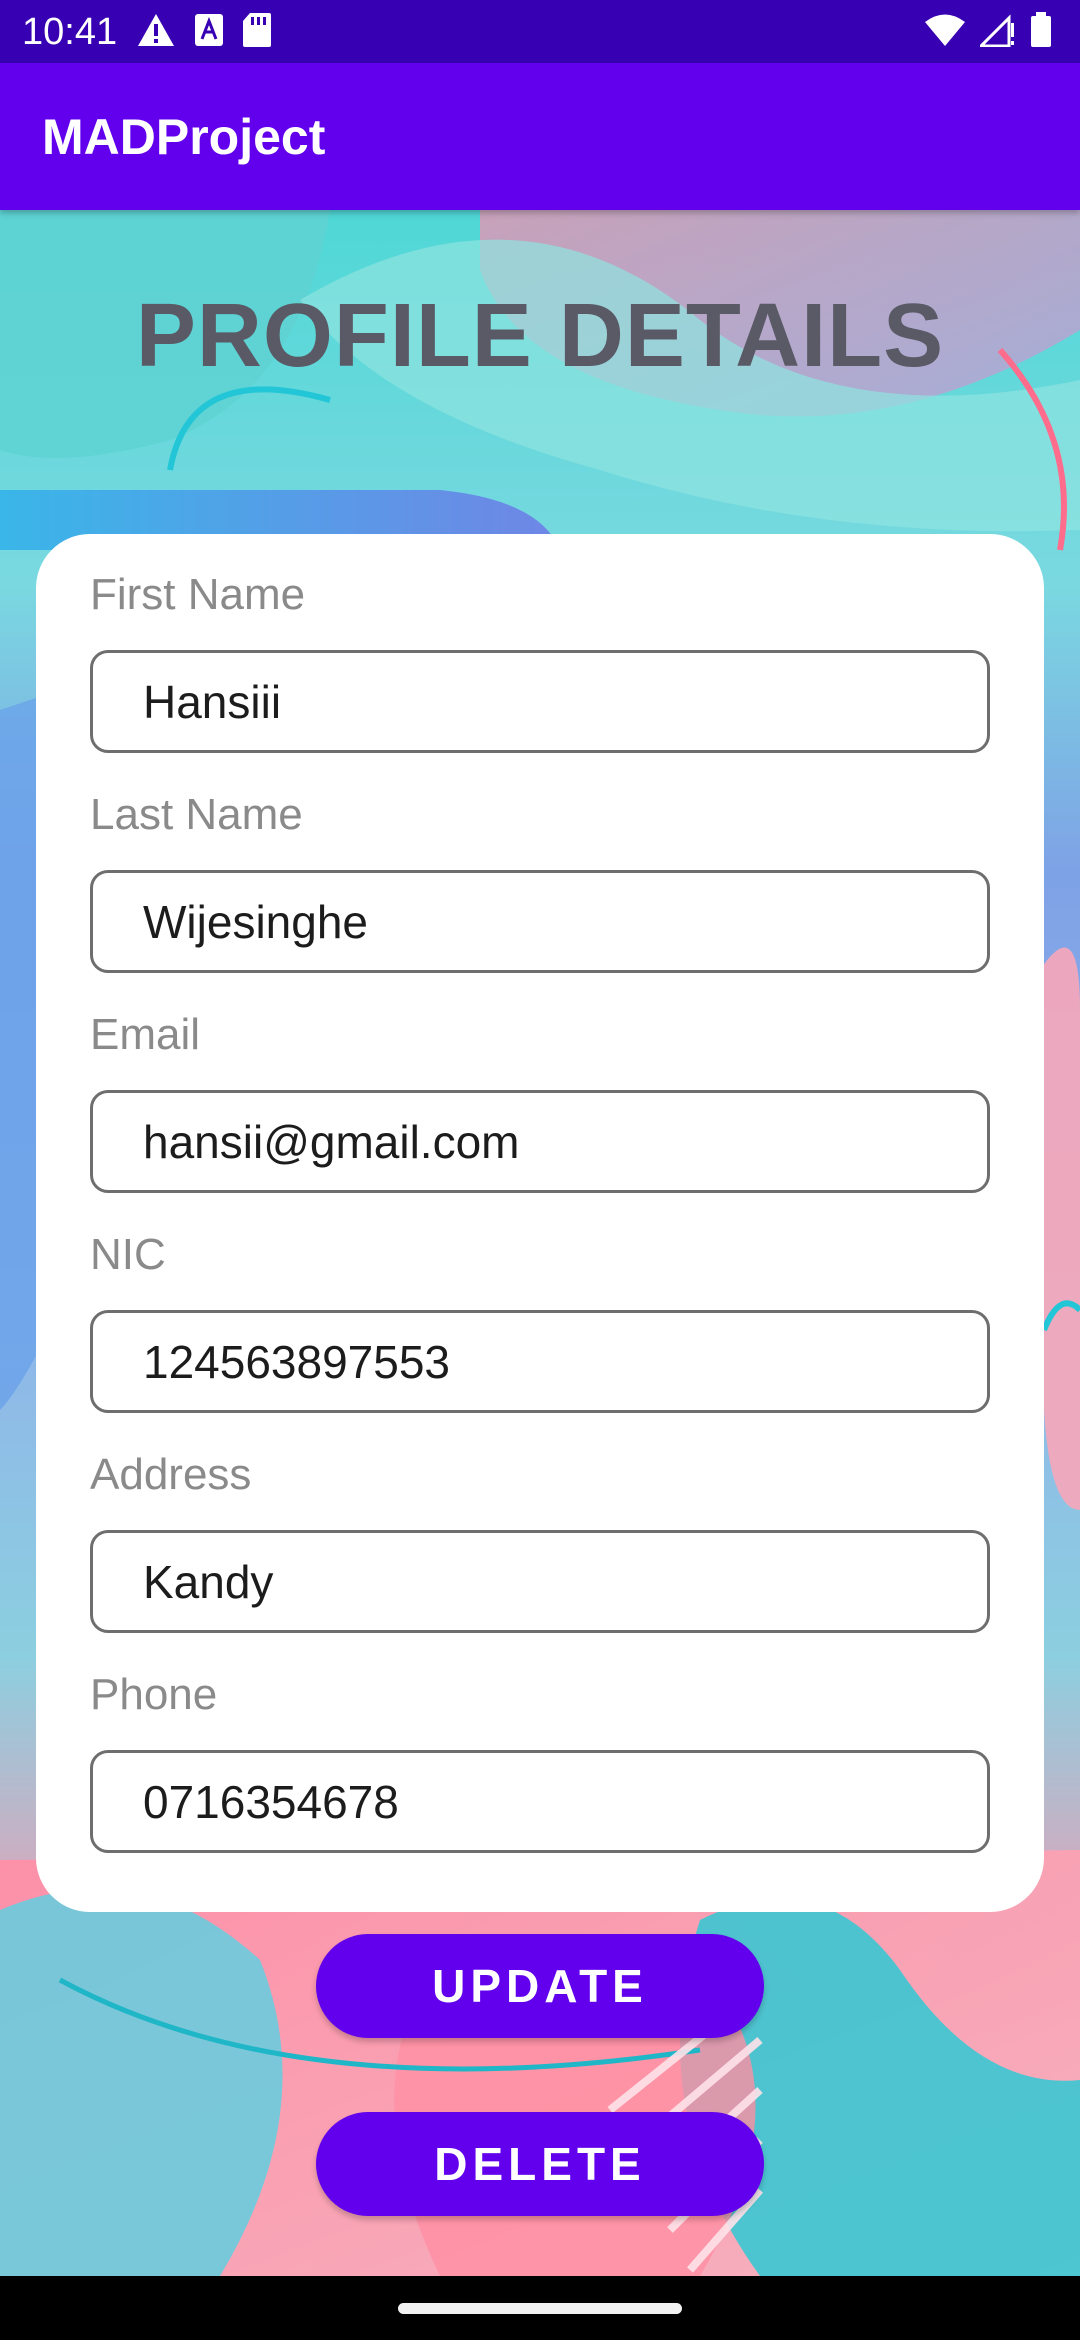 This screenshot has width=1080, height=2340. I want to click on status-icons-left, so click(204, 32).